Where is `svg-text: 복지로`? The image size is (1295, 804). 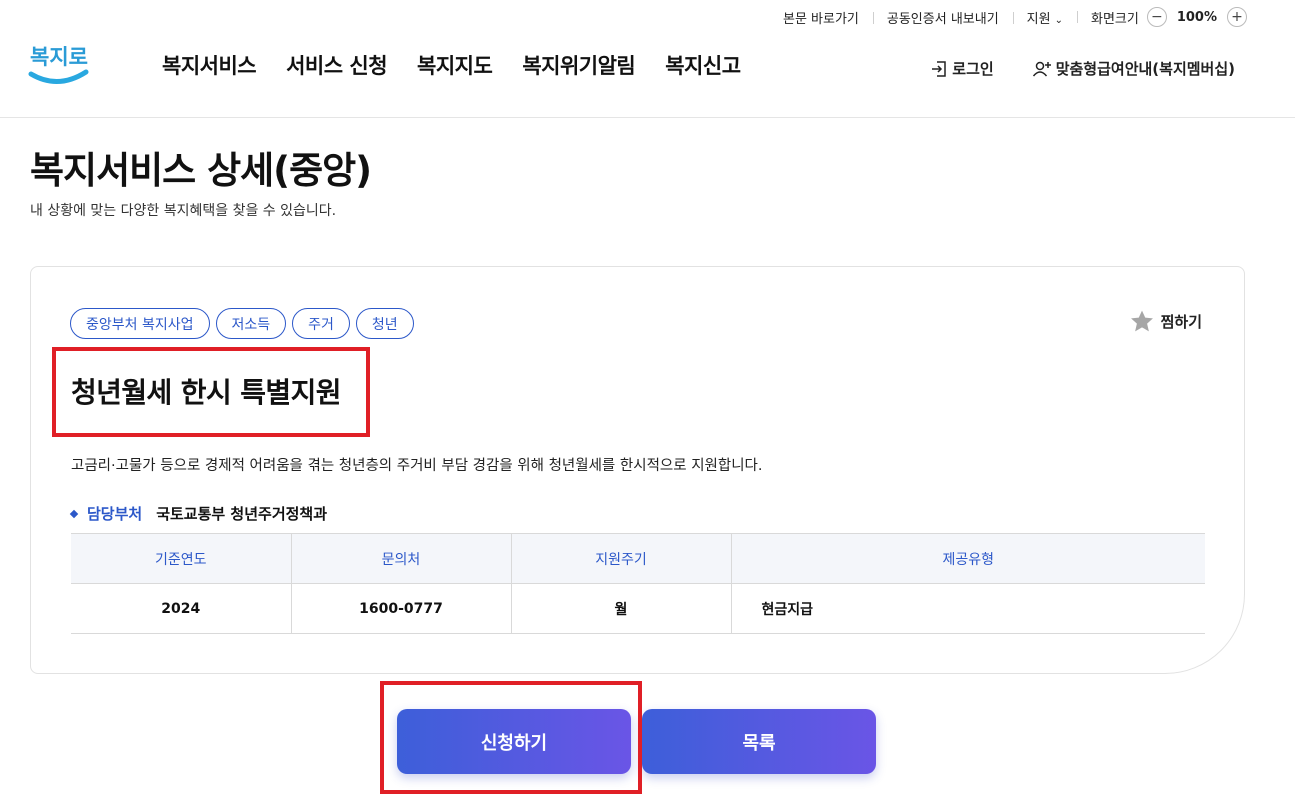 svg-text: 복지로 is located at coordinates (59, 57).